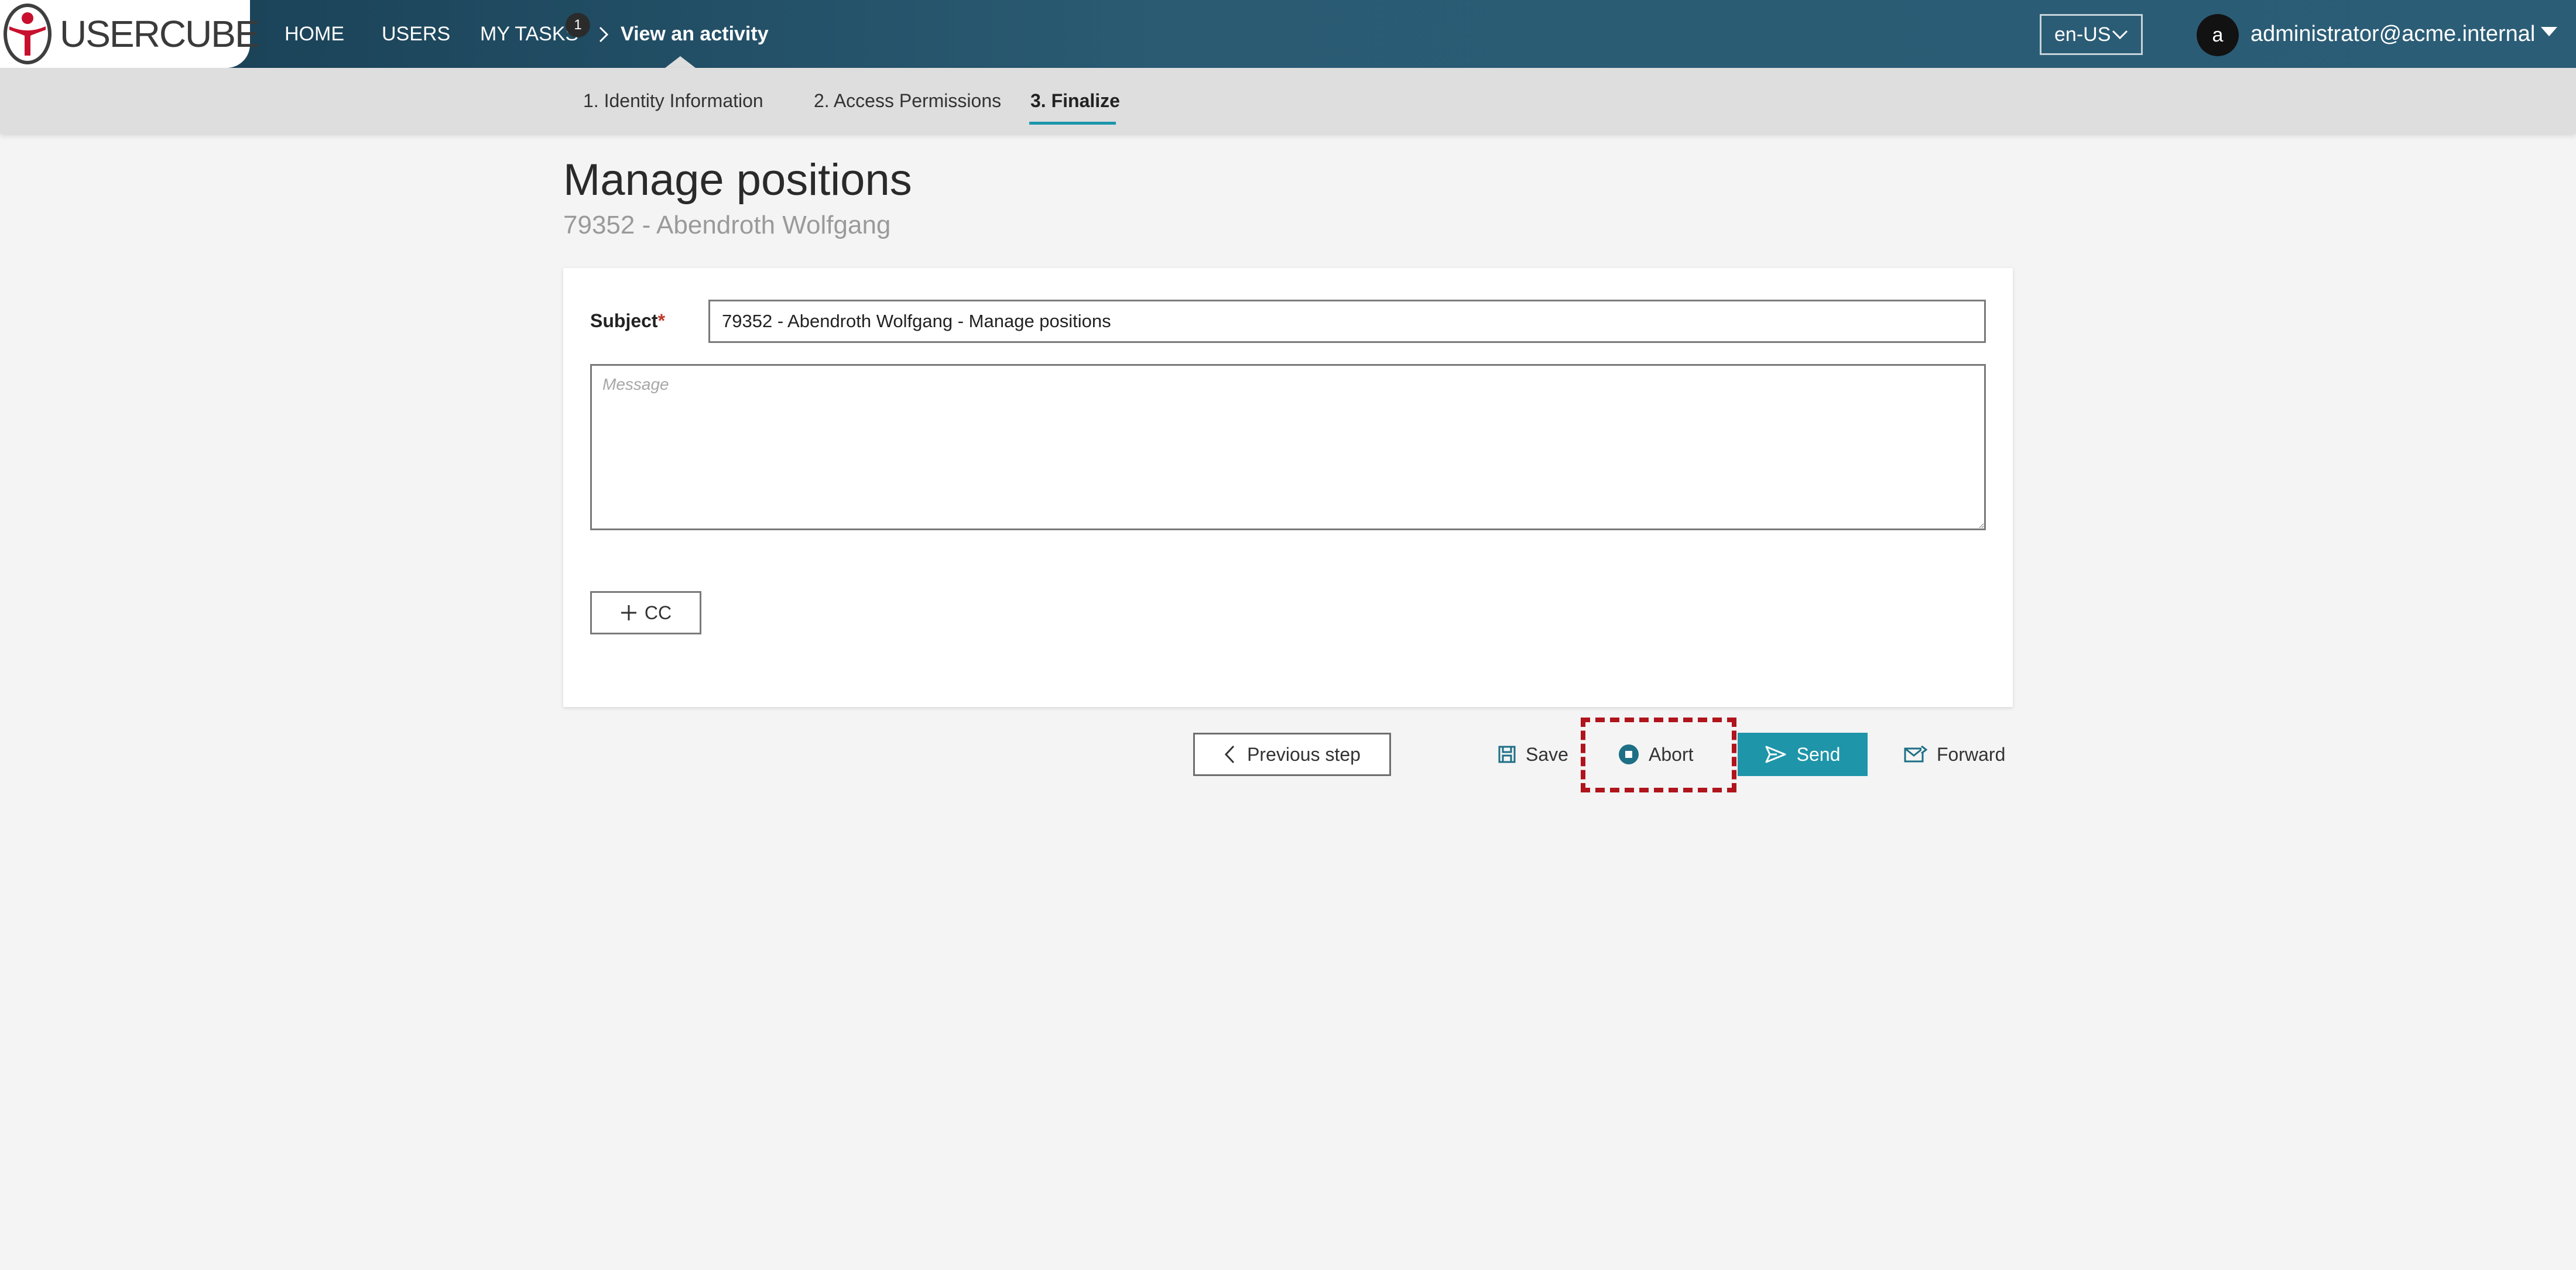  I want to click on forward-label: Forward, so click(1971, 754).